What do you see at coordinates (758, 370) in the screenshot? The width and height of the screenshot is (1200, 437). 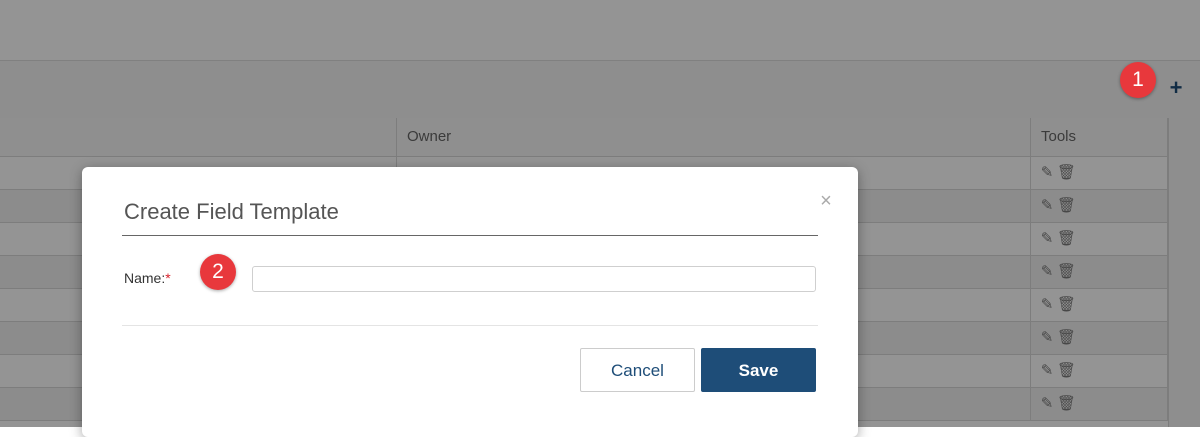 I see `save-button: Save` at bounding box center [758, 370].